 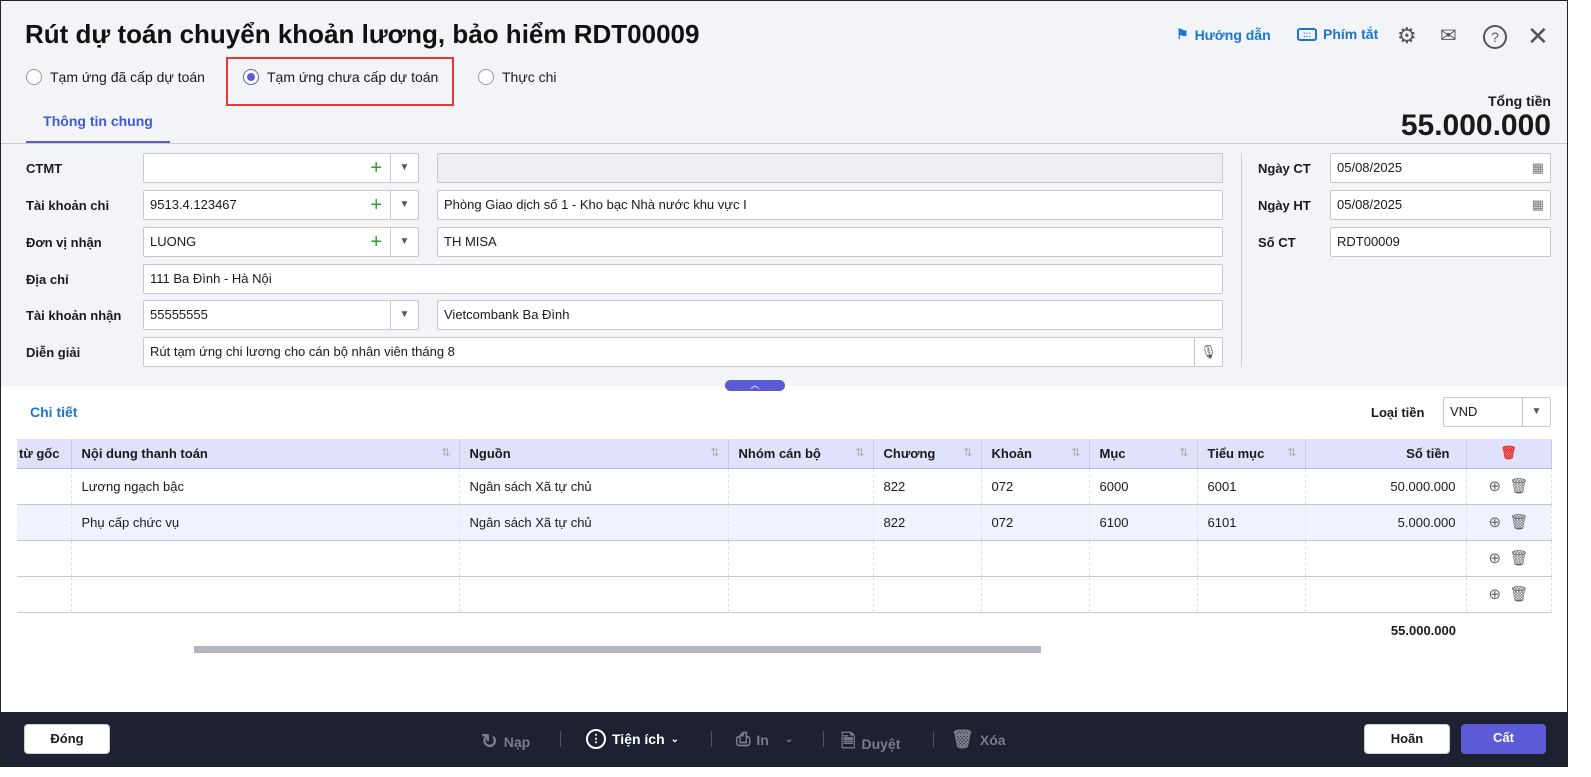 I want to click on table-cell: 50.000.000, so click(x=1386, y=486).